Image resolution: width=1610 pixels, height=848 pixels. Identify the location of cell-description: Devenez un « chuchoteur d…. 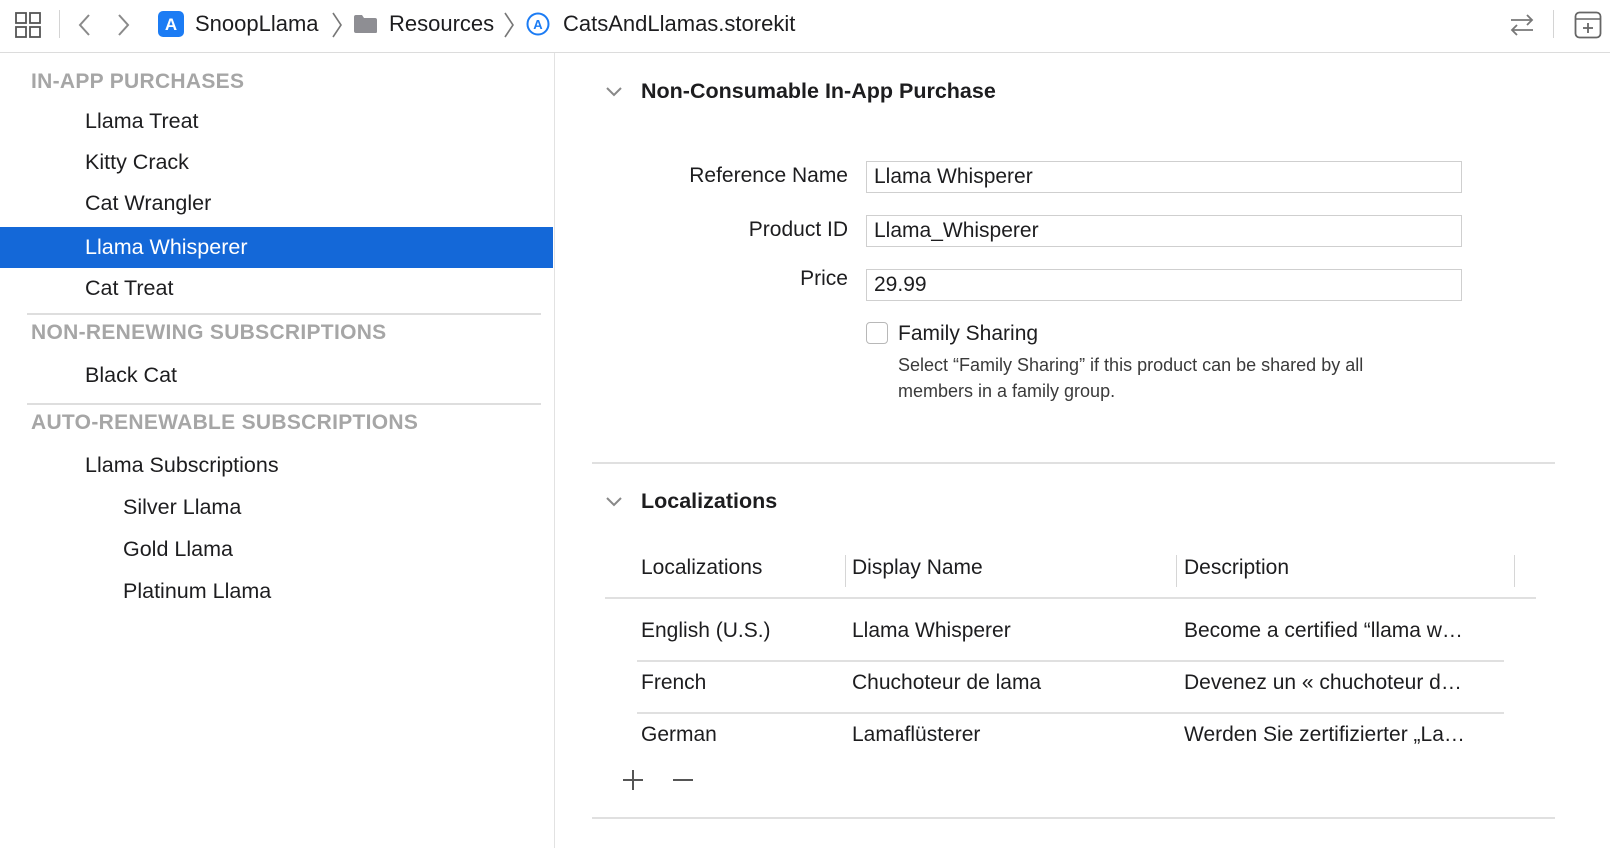
(1323, 682).